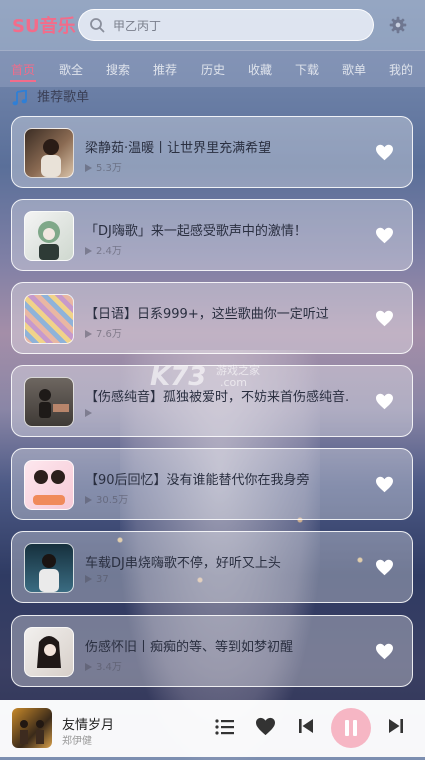  Describe the element at coordinates (71, 69) in the screenshot. I see `tab-all-songs: 歌全` at that location.